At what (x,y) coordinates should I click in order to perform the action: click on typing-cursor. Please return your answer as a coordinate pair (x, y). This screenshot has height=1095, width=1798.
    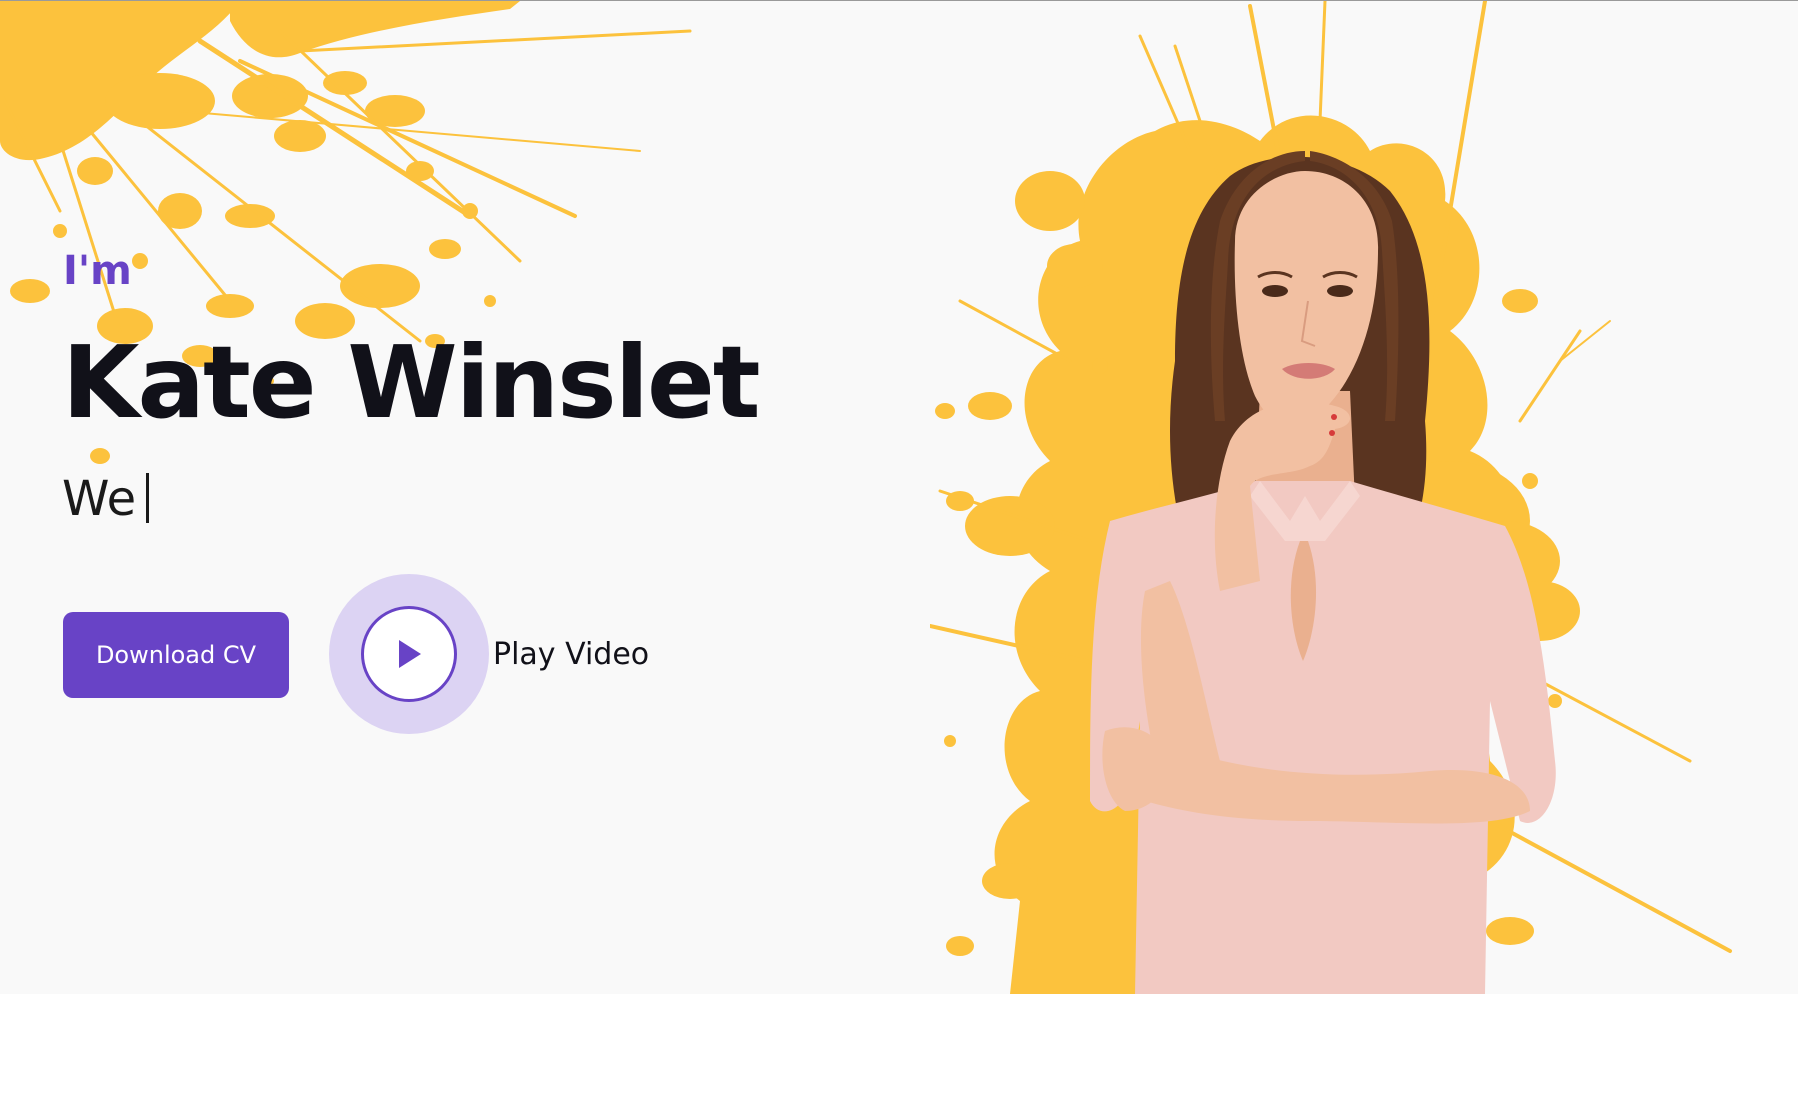
    Looking at the image, I should click on (148, 498).